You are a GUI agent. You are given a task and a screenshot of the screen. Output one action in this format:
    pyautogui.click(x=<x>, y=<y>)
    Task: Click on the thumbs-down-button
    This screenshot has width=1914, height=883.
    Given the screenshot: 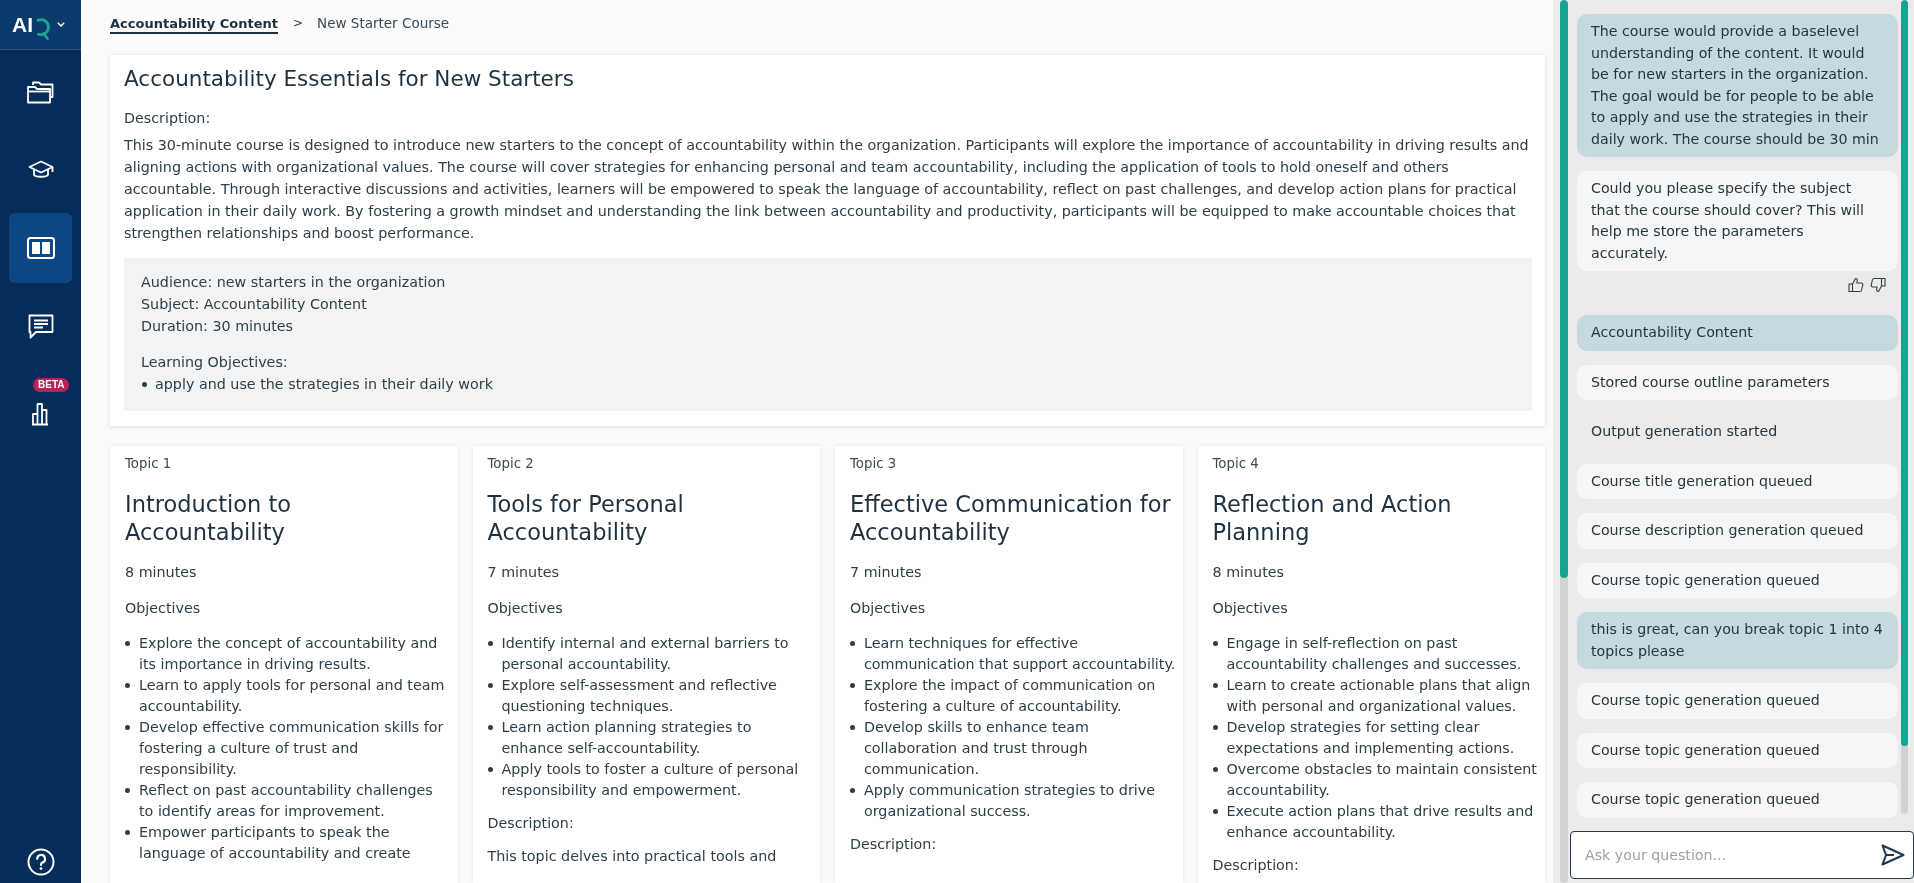 What is the action you would take?
    pyautogui.click(x=1878, y=285)
    